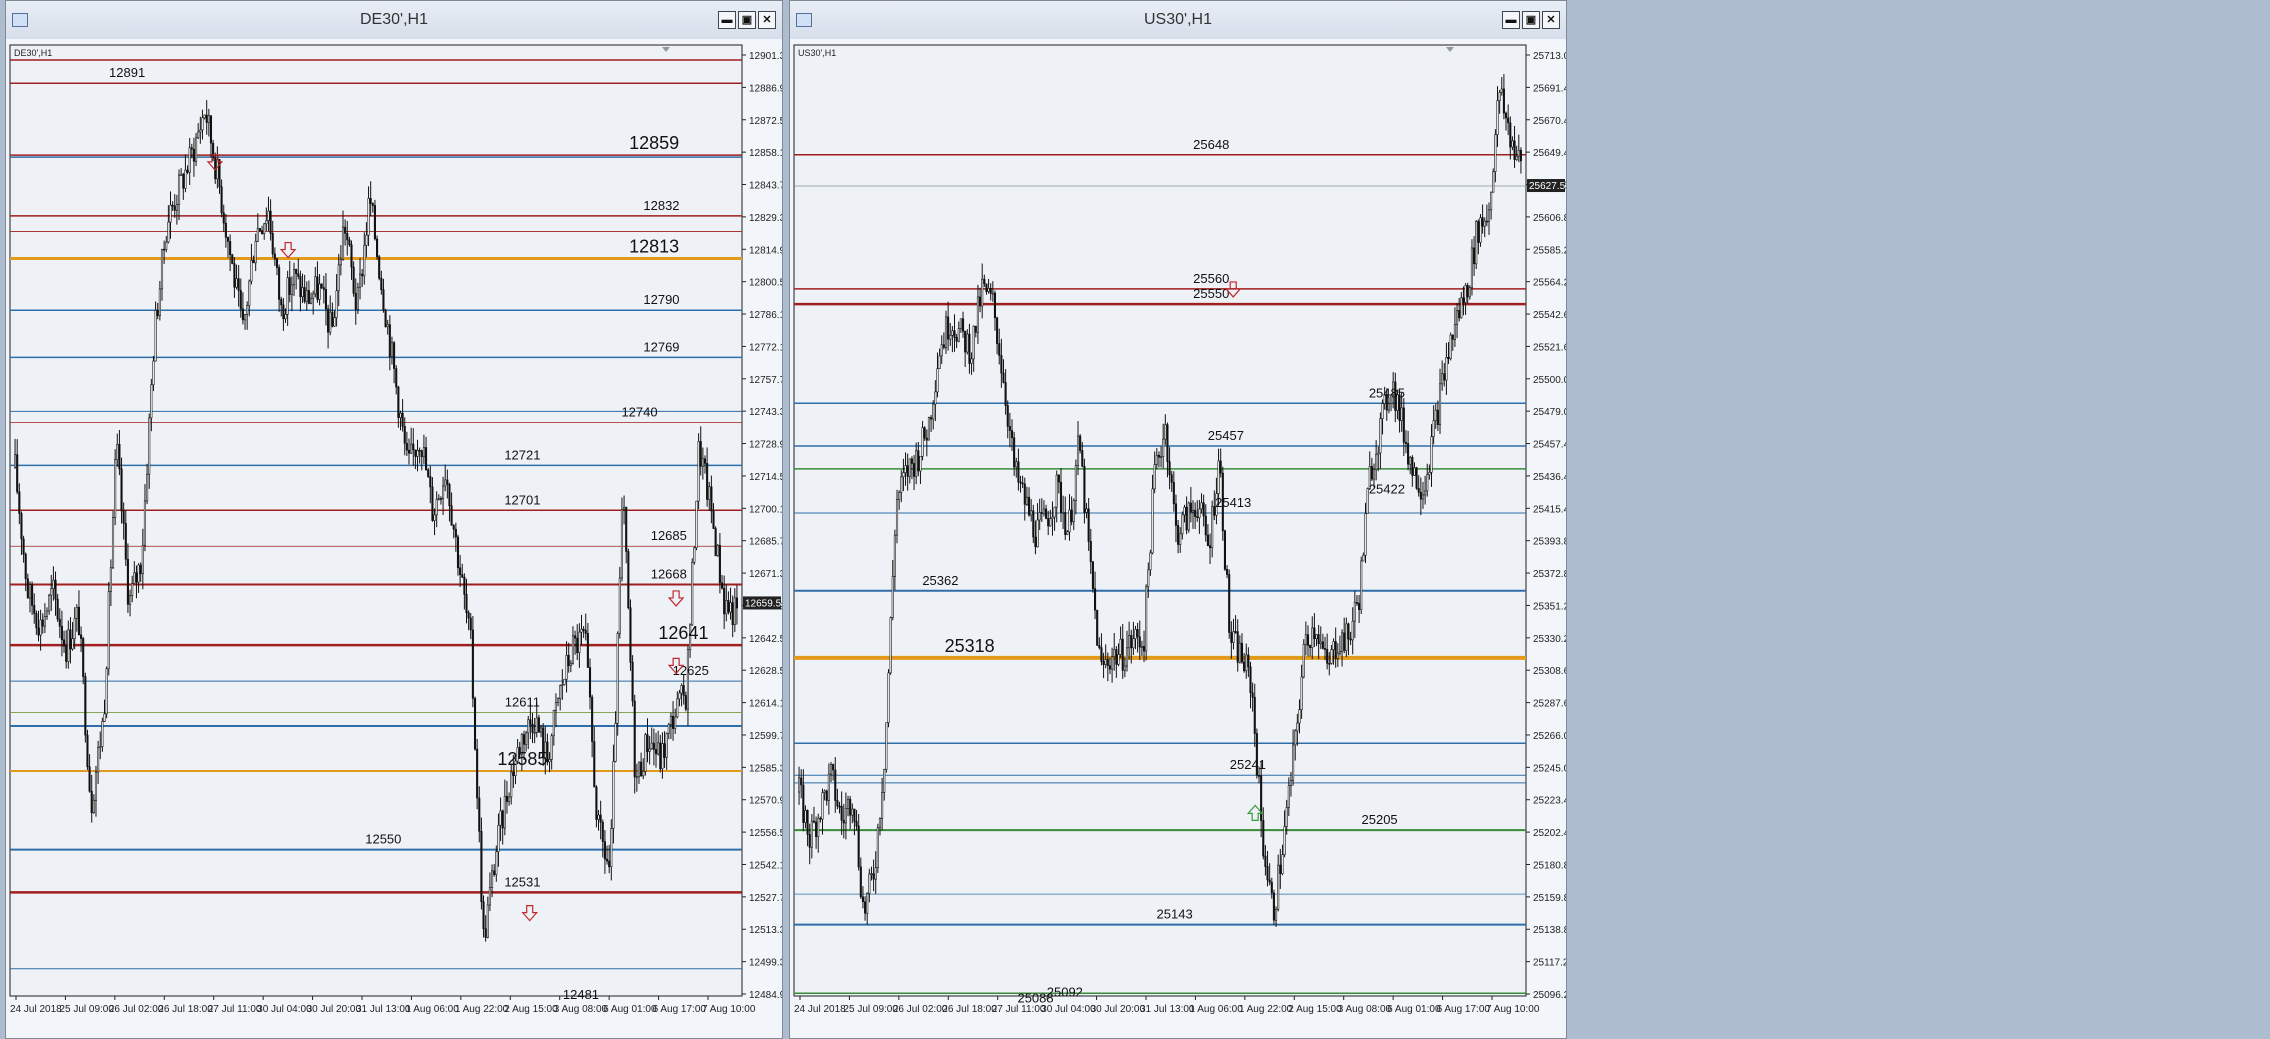 Image resolution: width=2270 pixels, height=1039 pixels. Describe the element at coordinates (1549, 736) in the screenshot. I see `y-axis-tick-label: 25266.00` at that location.